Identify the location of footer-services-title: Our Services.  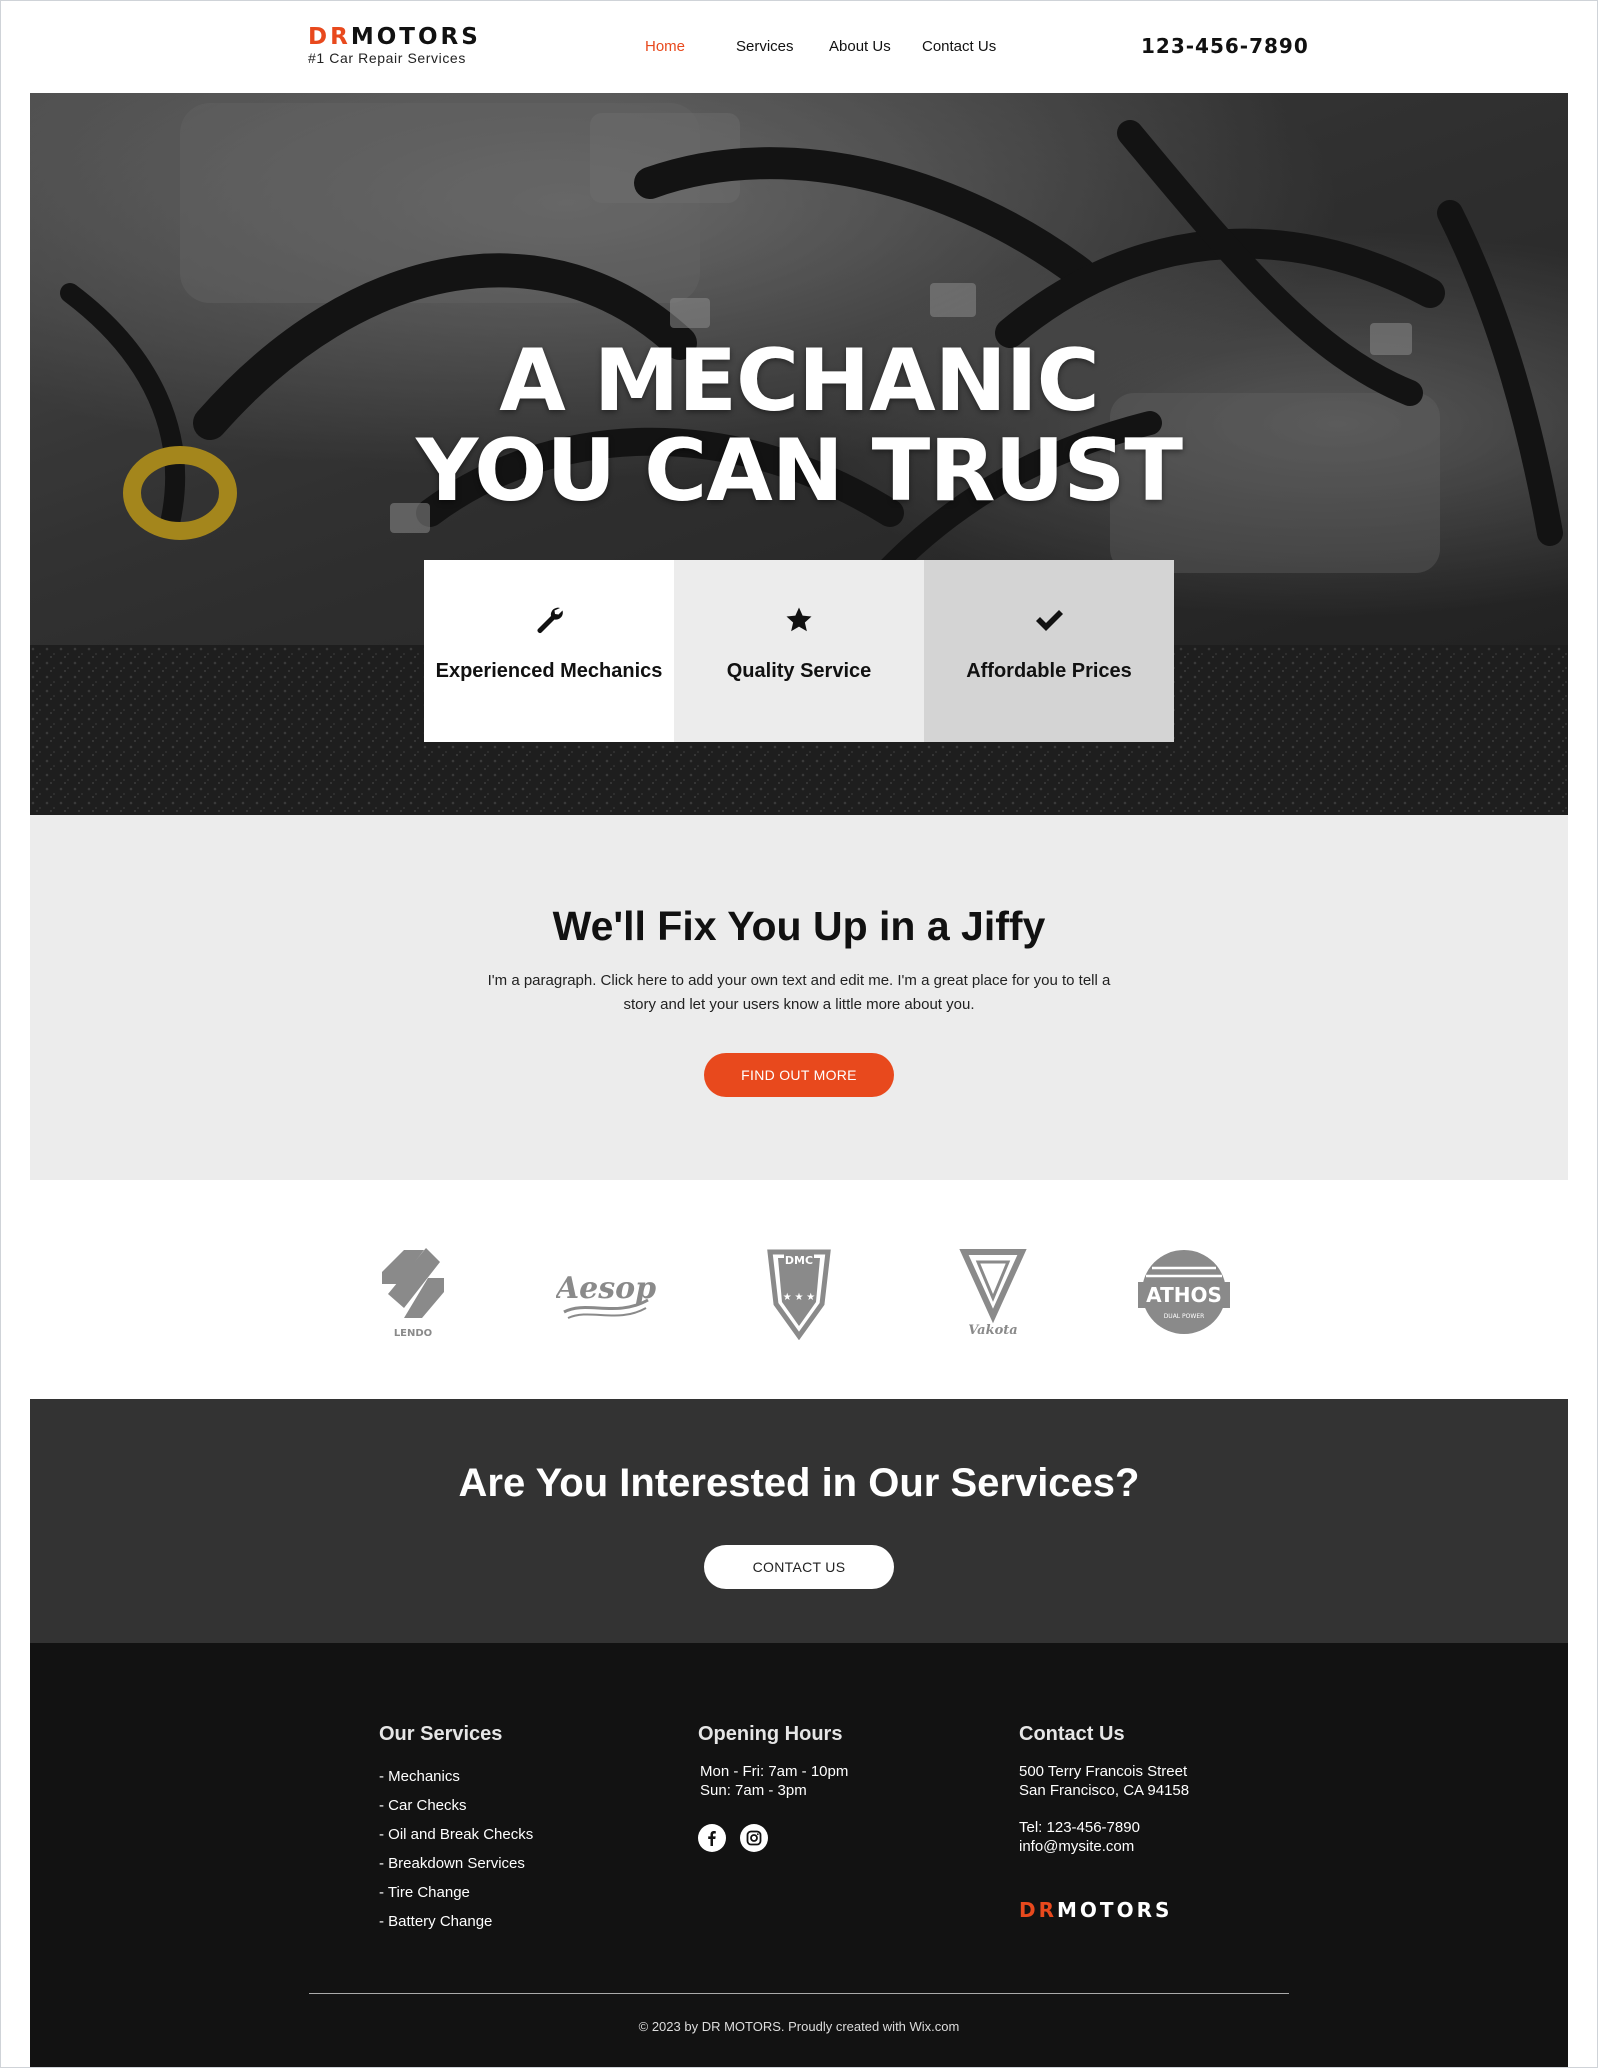
(441, 1734).